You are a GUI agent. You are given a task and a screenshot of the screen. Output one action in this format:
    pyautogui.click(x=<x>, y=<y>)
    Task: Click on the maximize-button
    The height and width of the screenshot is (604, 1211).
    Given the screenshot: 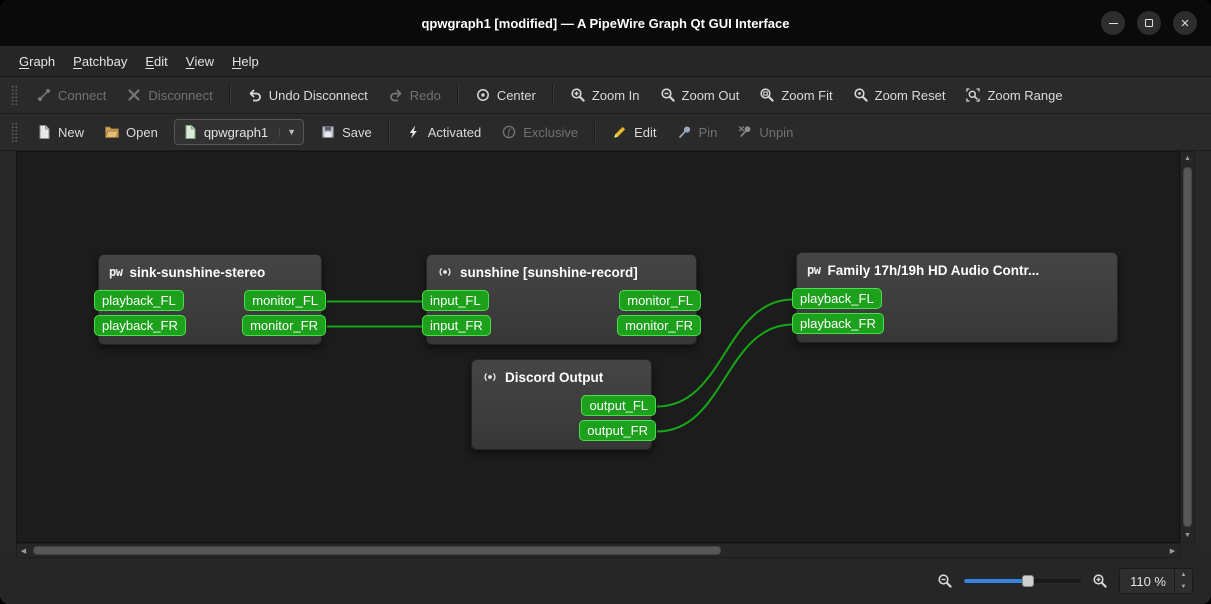 What is the action you would take?
    pyautogui.click(x=1149, y=23)
    